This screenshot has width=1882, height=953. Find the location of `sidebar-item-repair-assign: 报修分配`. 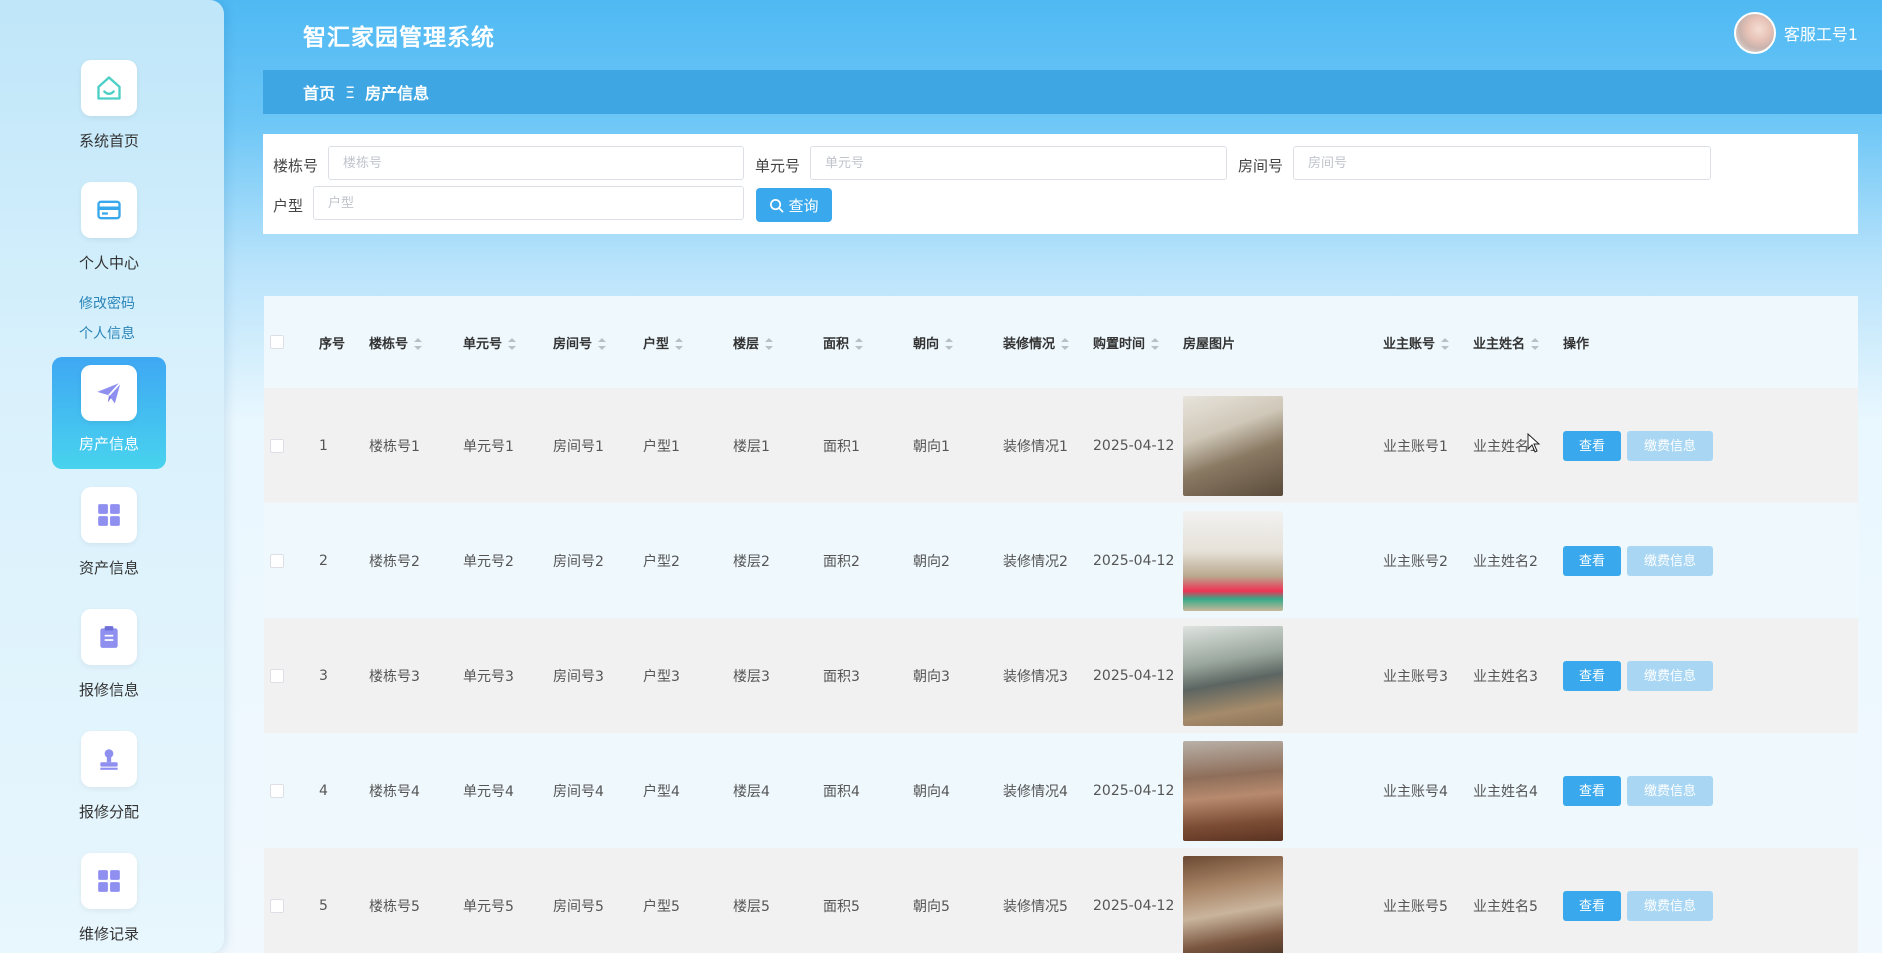

sidebar-item-repair-assign: 报修分配 is located at coordinates (109, 776).